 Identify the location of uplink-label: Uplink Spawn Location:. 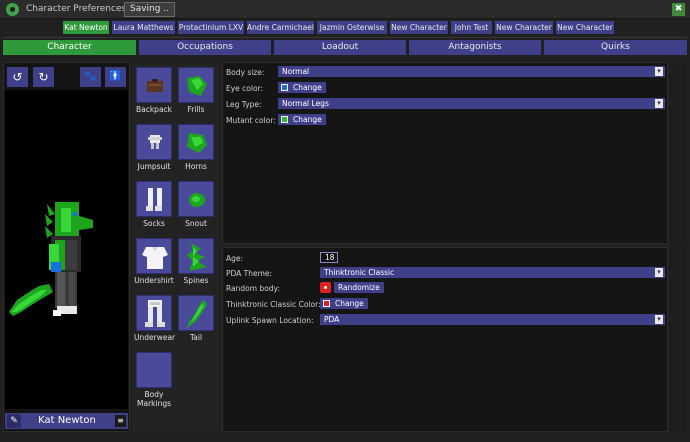
(270, 320).